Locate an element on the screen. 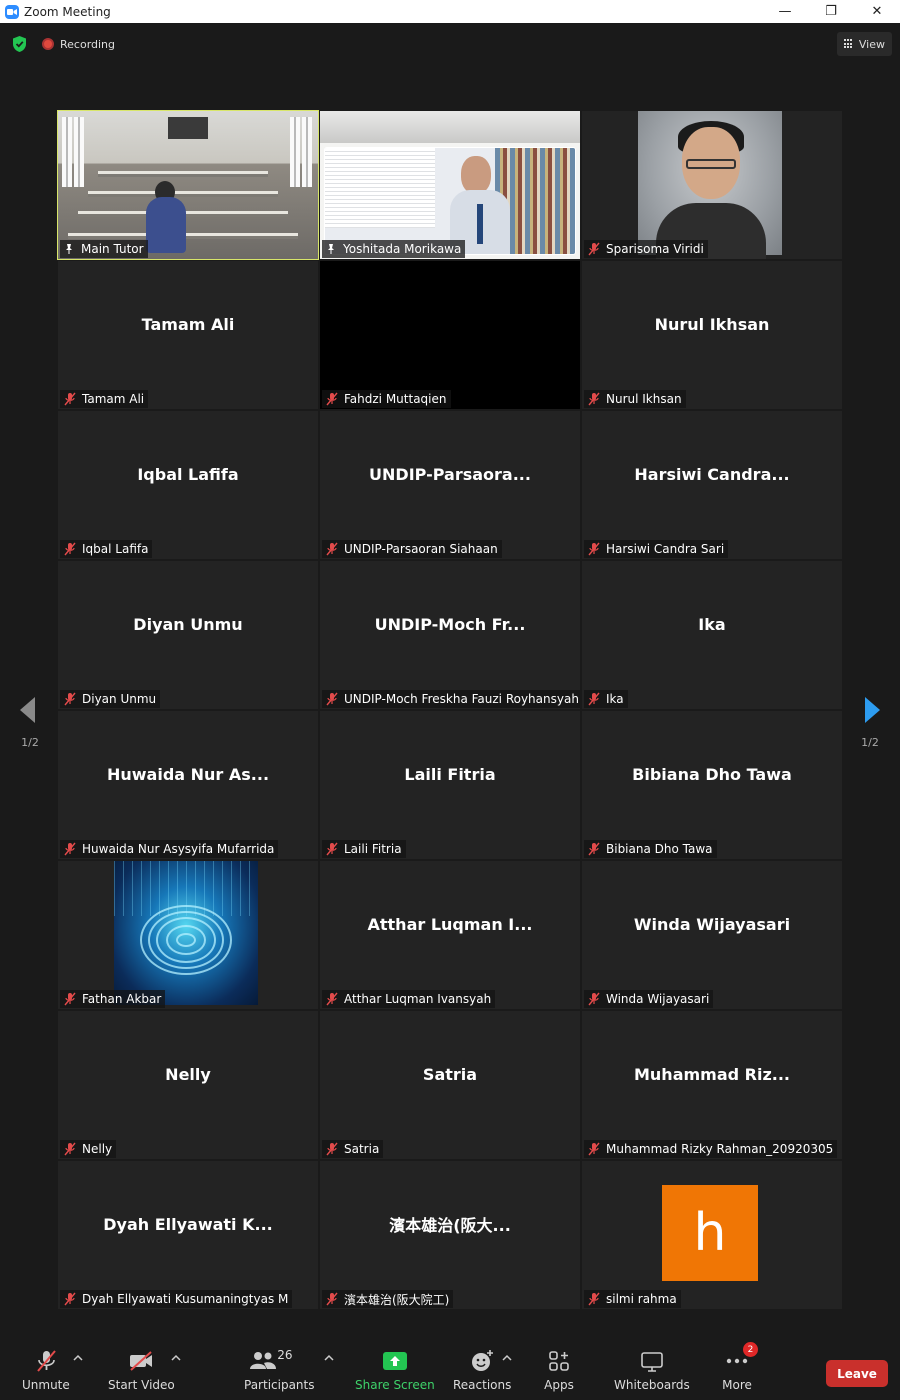  security-shield-icon is located at coordinates (19, 44).